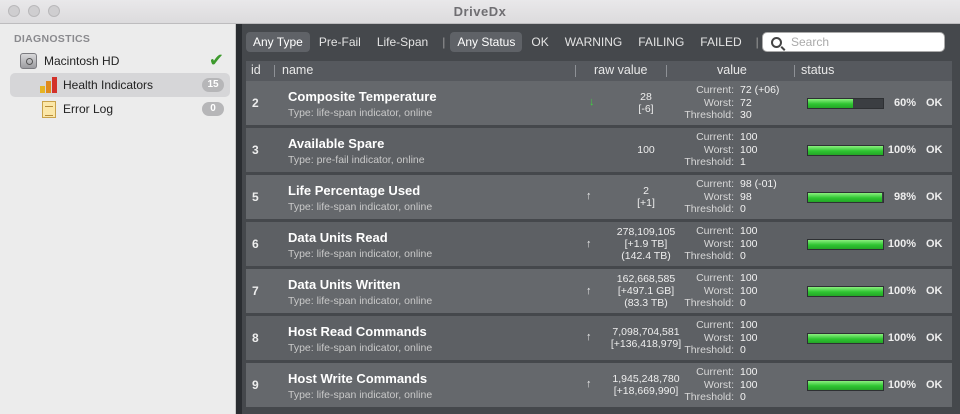  Describe the element at coordinates (810, 42) in the screenshot. I see `search-placeholder: Search` at that location.